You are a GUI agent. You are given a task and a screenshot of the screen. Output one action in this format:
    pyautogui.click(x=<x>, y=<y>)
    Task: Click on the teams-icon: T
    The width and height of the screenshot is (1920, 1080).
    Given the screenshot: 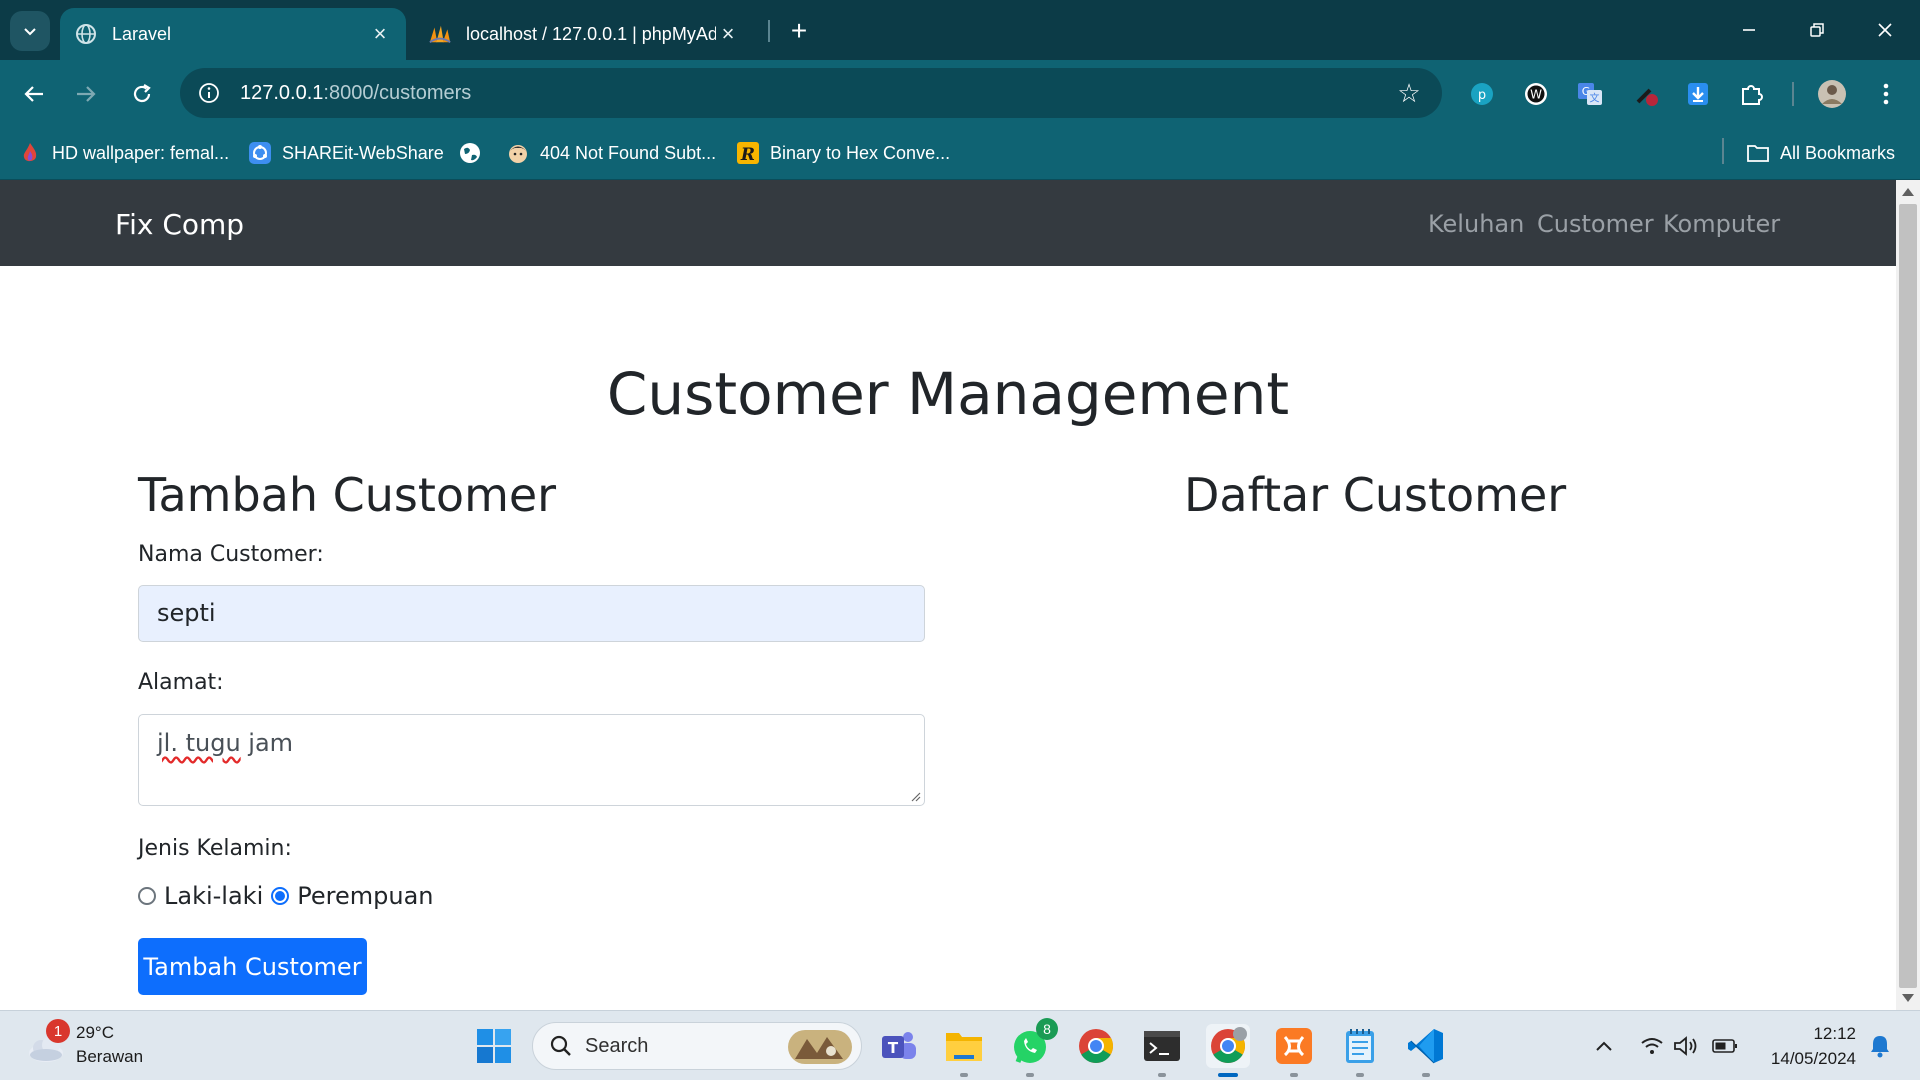 What is the action you would take?
    pyautogui.click(x=898, y=1046)
    